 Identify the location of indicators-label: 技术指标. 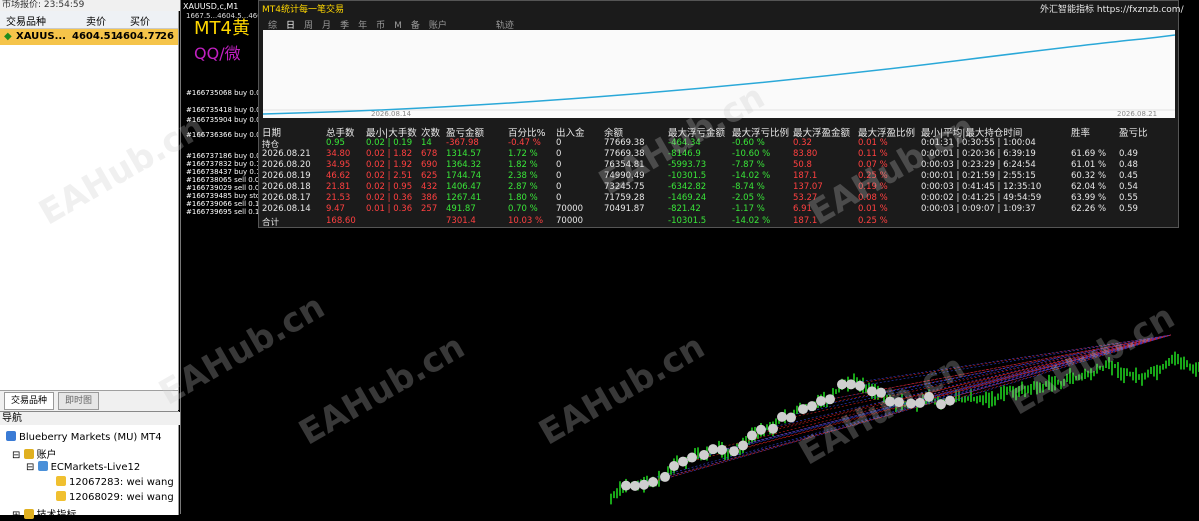
(56, 515).